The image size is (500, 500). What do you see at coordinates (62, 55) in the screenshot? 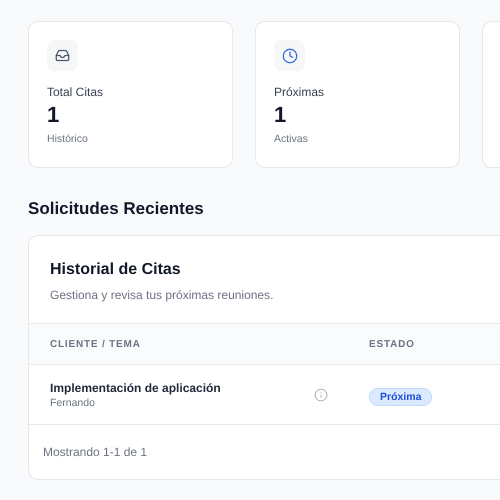
I see `inbox-icon` at bounding box center [62, 55].